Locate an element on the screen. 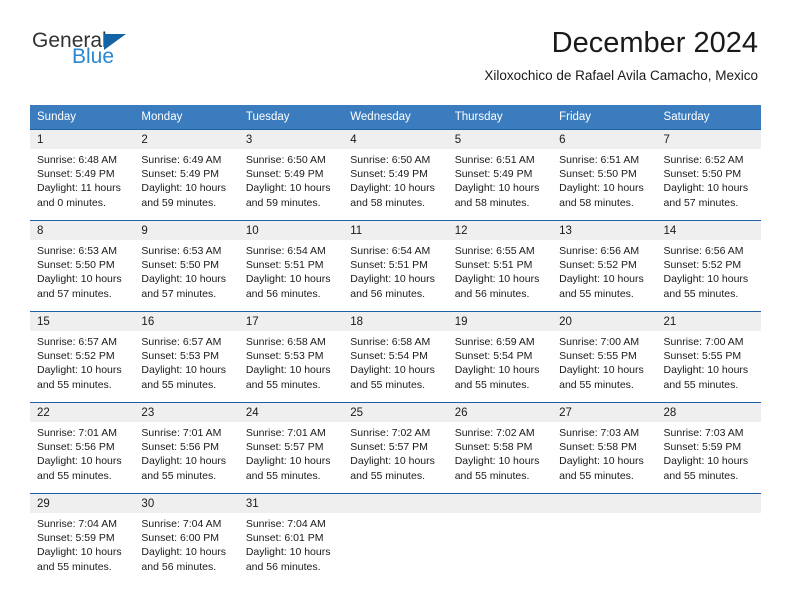 The width and height of the screenshot is (792, 612). day-number: 19 is located at coordinates (500, 321).